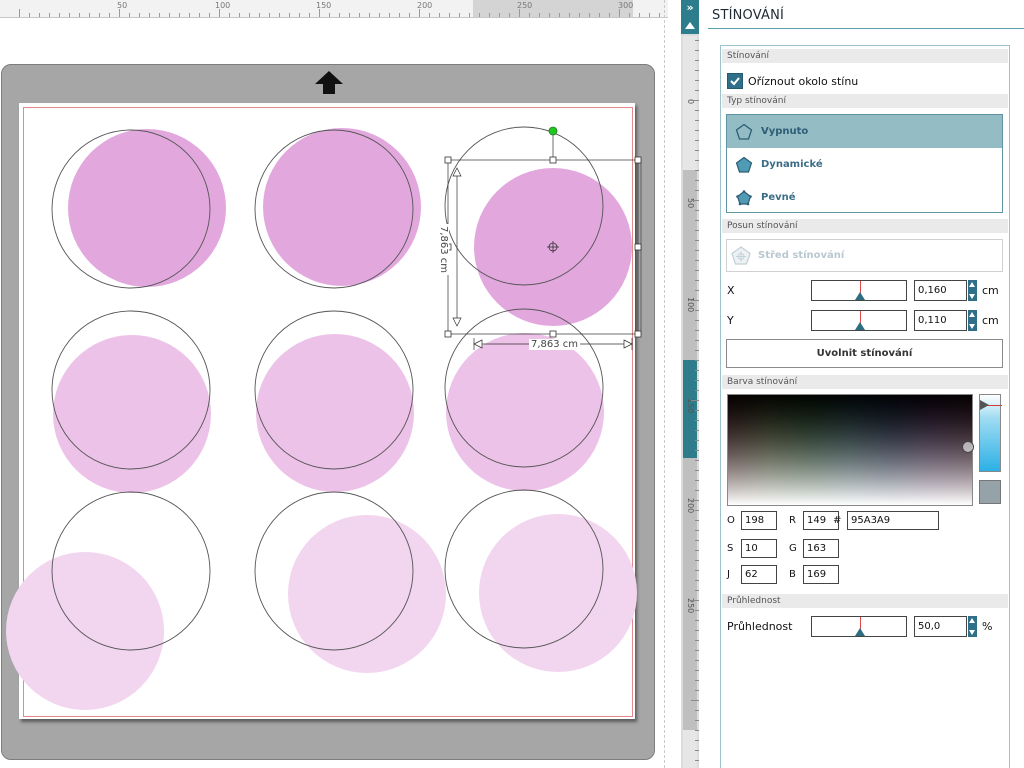 This screenshot has height=768, width=1024. What do you see at coordinates (666, 384) in the screenshot?
I see `canvas-edge` at bounding box center [666, 384].